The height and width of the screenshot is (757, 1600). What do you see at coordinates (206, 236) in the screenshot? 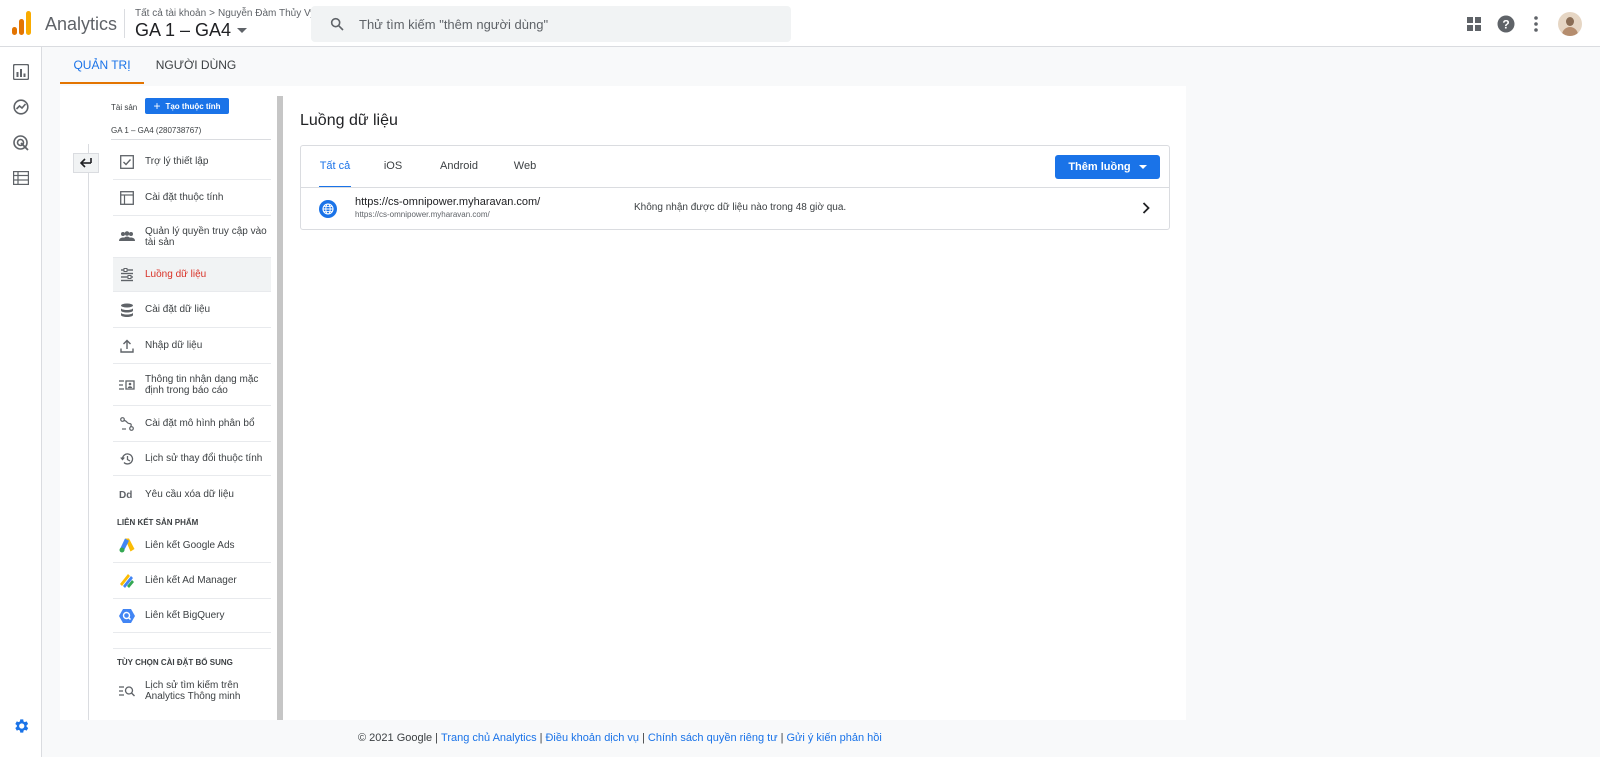
I see `menu-item-label: Quản lý quyền truy cập vào tài sản` at bounding box center [206, 236].